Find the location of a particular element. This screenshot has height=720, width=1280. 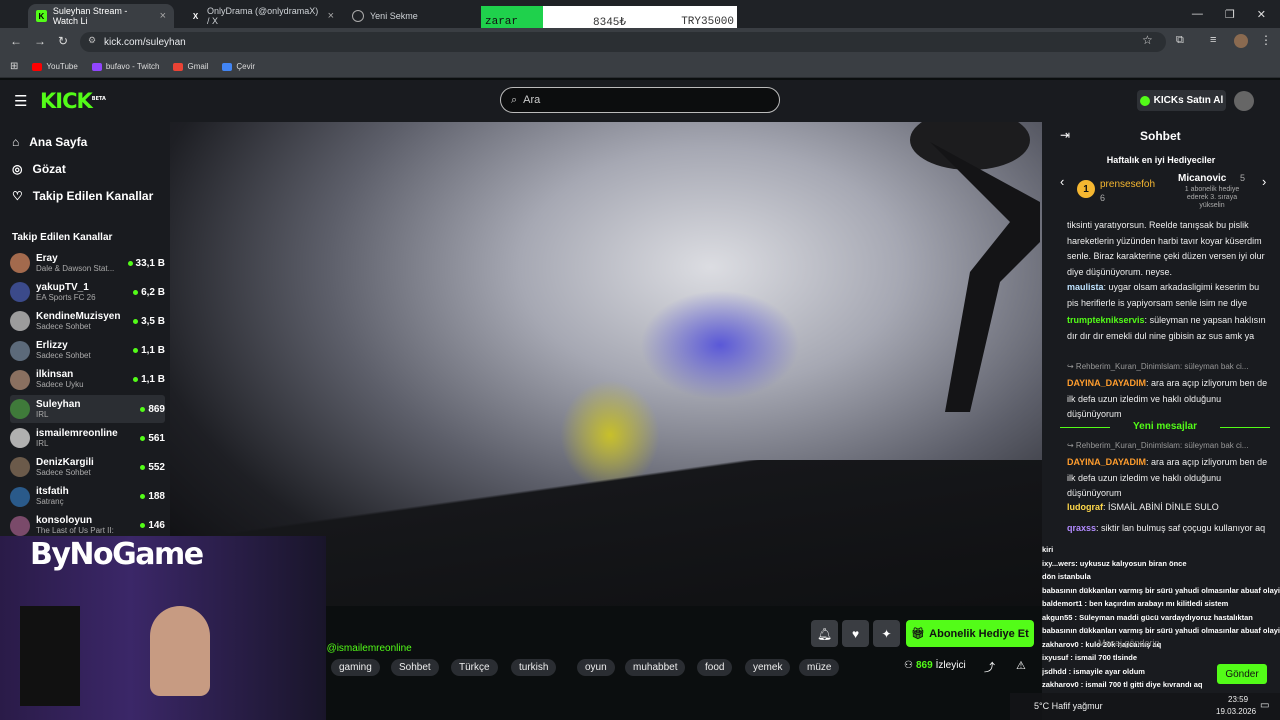

forward-icon: → is located at coordinates (40, 41).